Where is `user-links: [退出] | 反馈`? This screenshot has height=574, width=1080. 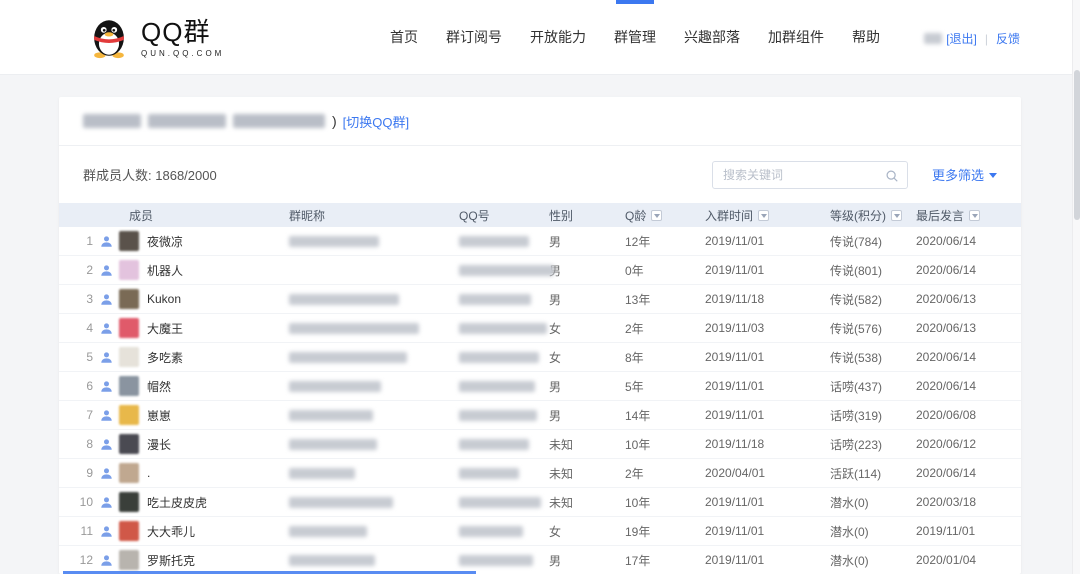
user-links: [退出] | 反馈 is located at coordinates (972, 38).